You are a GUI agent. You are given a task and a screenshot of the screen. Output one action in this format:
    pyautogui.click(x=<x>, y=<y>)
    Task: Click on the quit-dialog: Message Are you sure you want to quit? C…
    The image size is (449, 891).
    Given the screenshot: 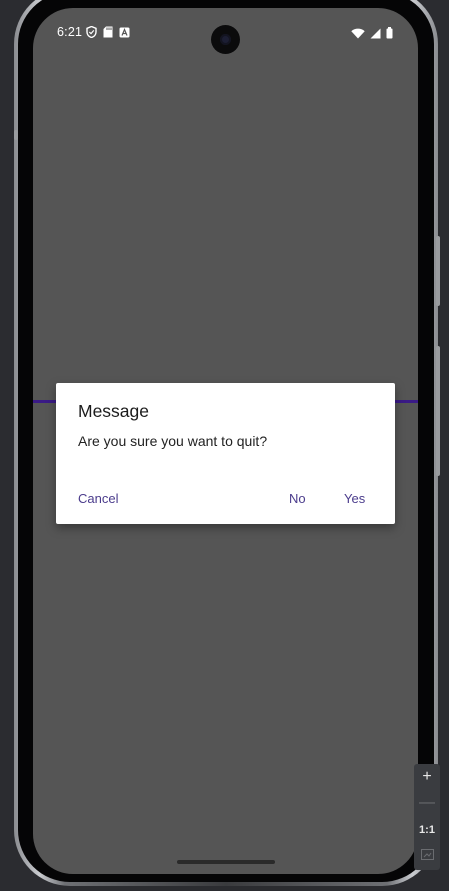 What is the action you would take?
    pyautogui.click(x=225, y=453)
    